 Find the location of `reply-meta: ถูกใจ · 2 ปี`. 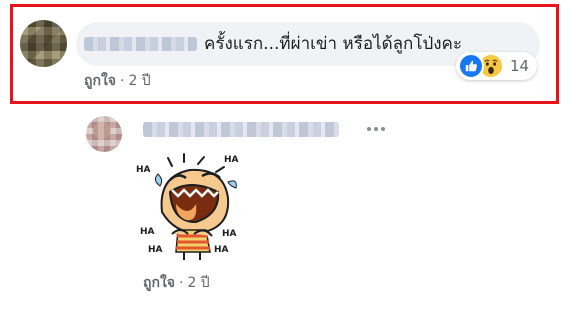

reply-meta: ถูกใจ · 2 ปี is located at coordinates (176, 283).